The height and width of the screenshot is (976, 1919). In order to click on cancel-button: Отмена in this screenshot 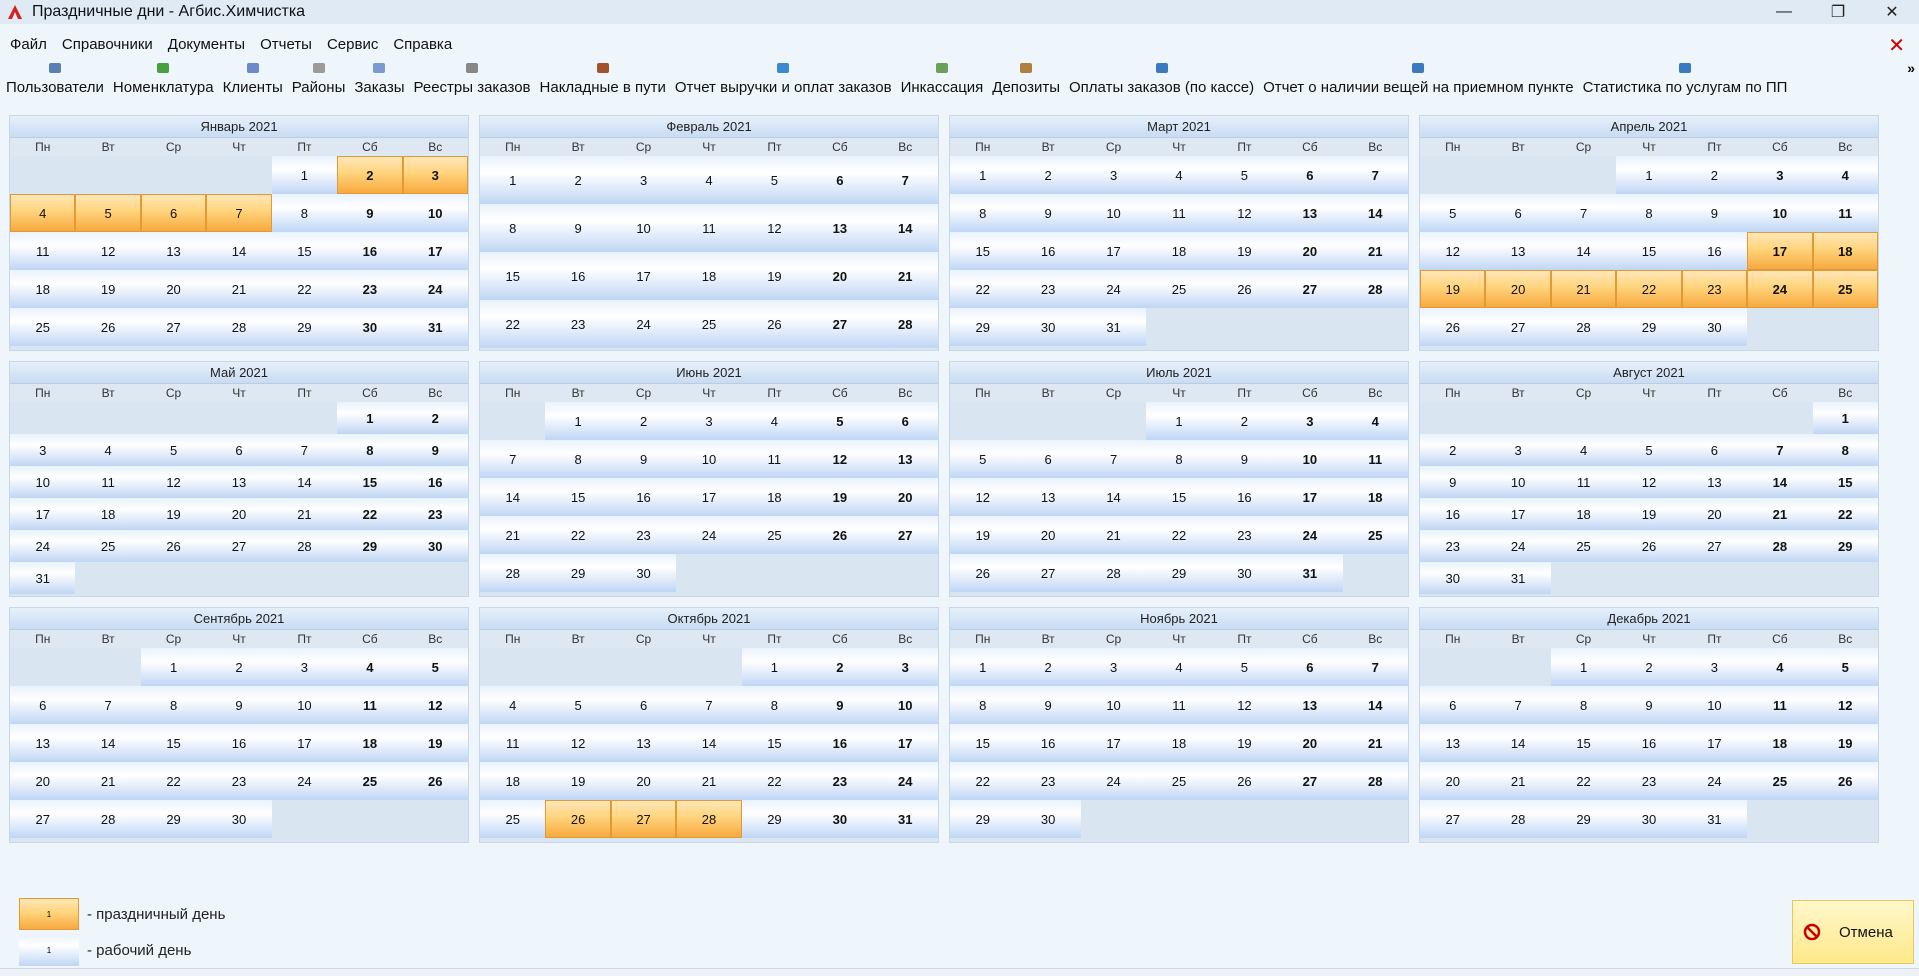, I will do `click(1853, 932)`.